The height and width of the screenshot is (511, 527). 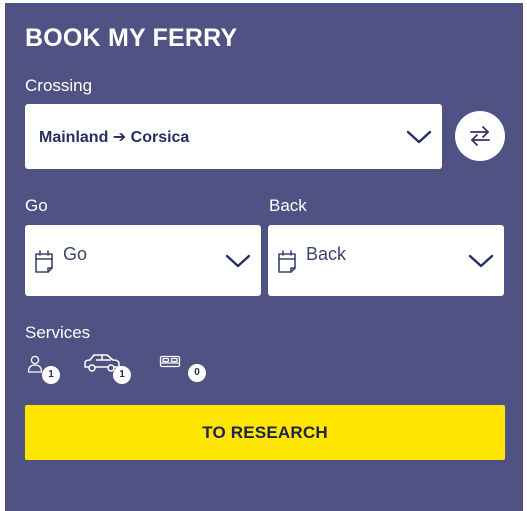 I want to click on passengers-selector: 1, so click(x=47, y=370).